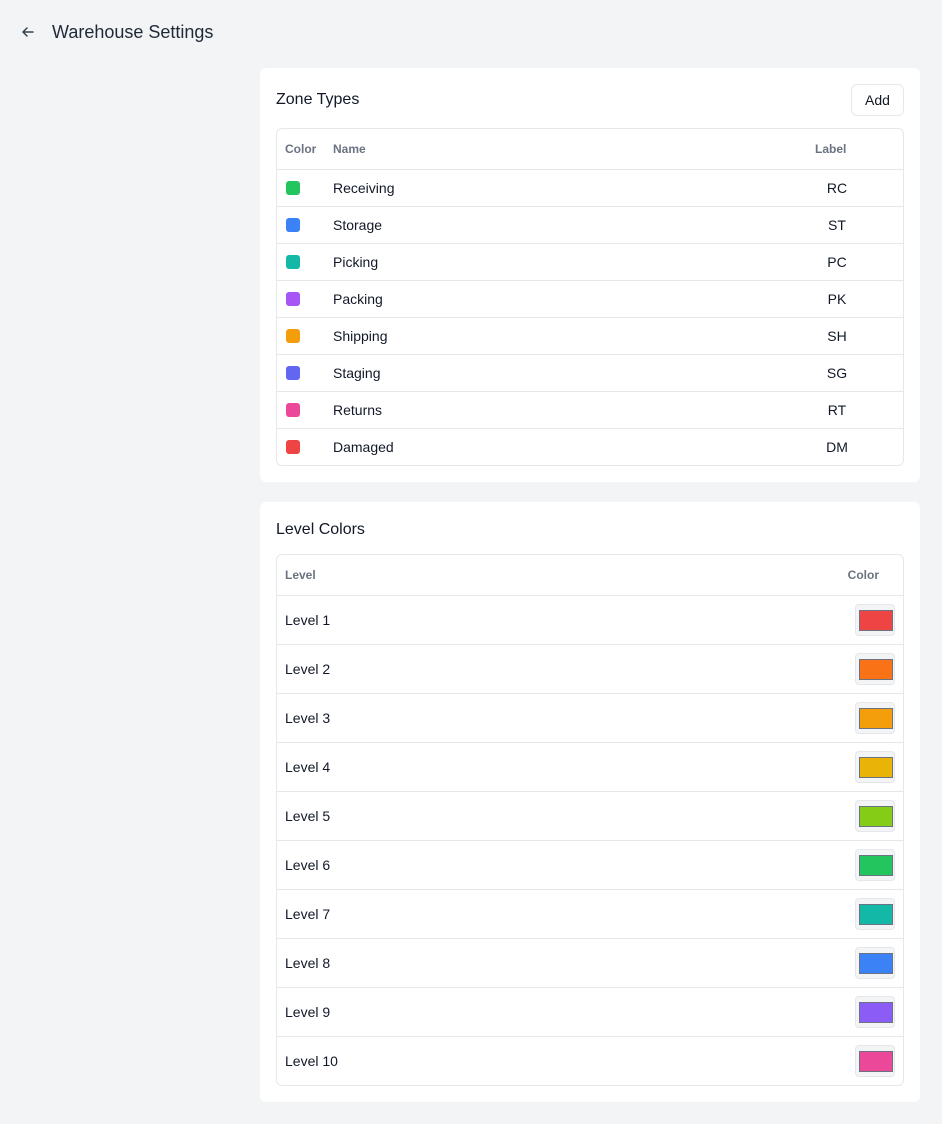 This screenshot has height=1124, width=942. Describe the element at coordinates (590, 410) in the screenshot. I see `zone-type-row: Returns RT` at that location.